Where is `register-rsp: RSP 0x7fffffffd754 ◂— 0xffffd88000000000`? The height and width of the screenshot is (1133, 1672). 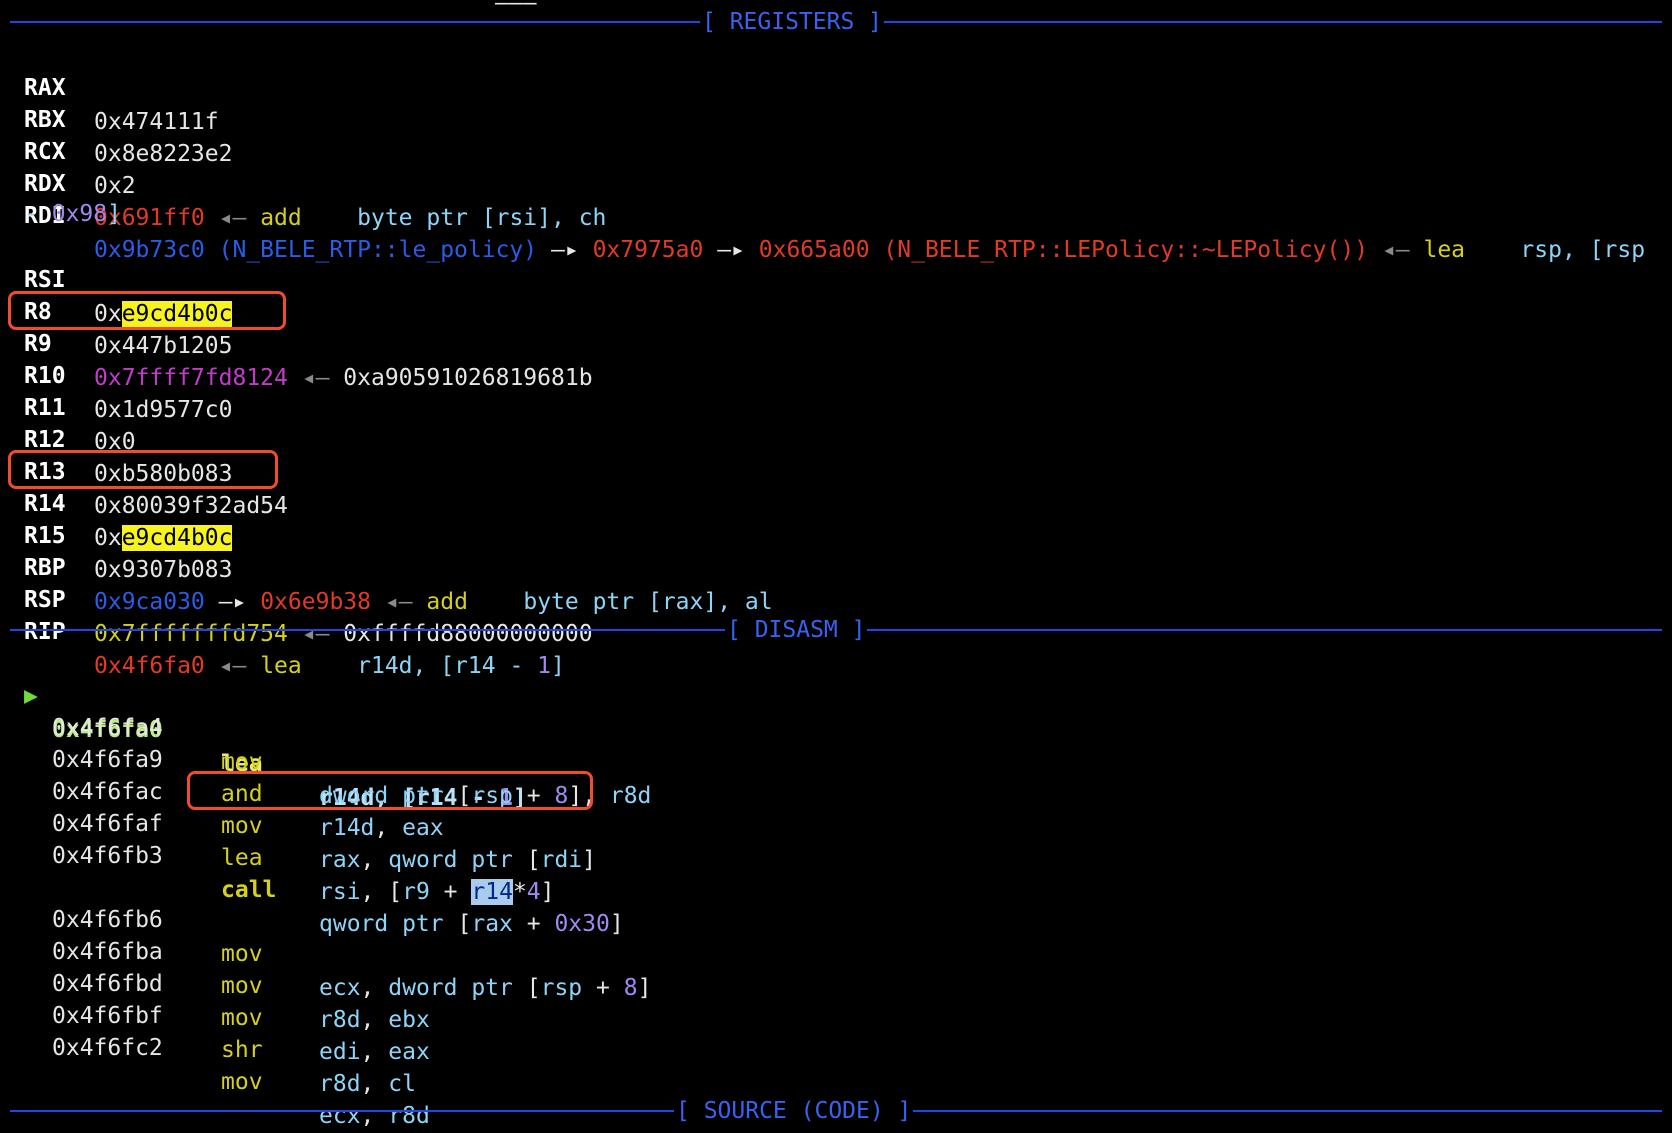 register-rsp: RSP 0x7fffffffd754 ◂— 0xffffd88000000000 is located at coordinates (836, 598).